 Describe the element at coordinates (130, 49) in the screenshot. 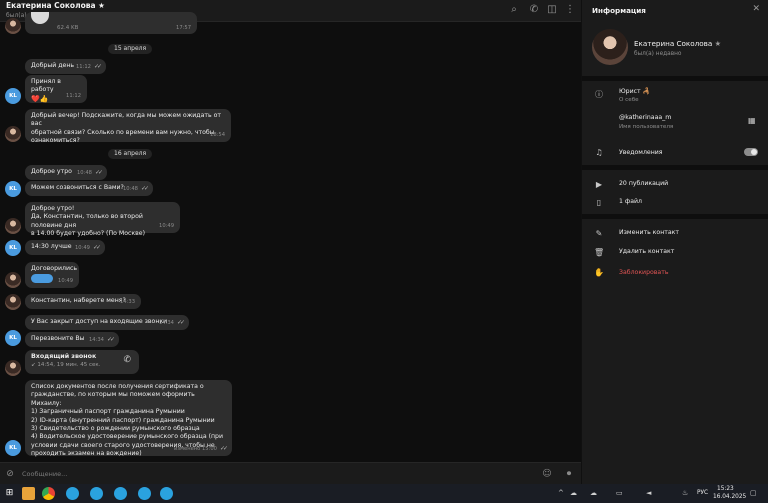

I see `date-separator: 15 апреля` at that location.